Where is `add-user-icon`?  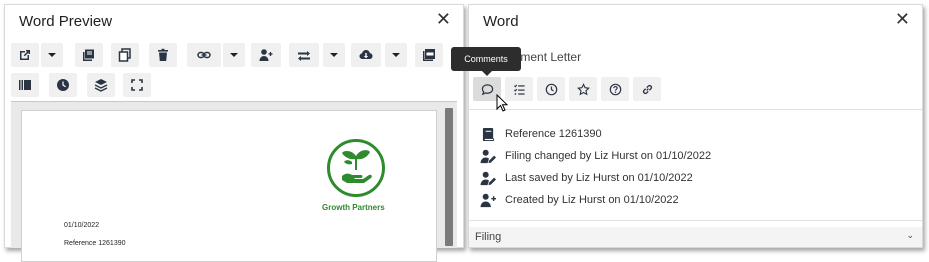
add-user-icon is located at coordinates (266, 55).